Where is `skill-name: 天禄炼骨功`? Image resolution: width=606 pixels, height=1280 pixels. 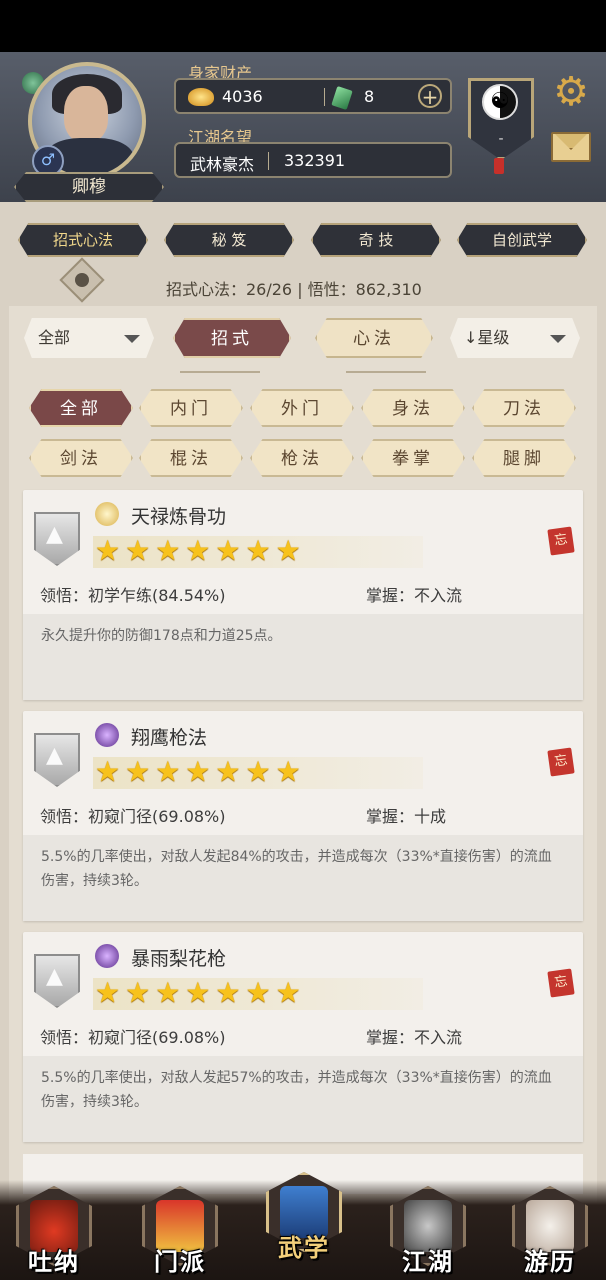 skill-name: 天禄炼骨功 is located at coordinates (179, 517).